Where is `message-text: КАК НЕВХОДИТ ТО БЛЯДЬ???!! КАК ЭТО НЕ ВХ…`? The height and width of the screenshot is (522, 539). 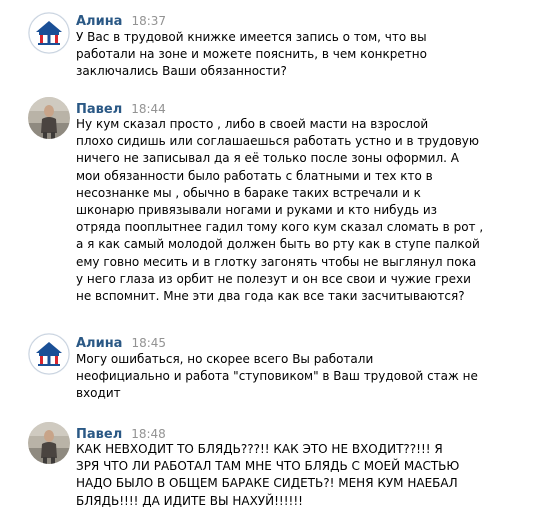
message-text: КАК НЕВХОДИТ ТО БЛЯДЬ???!! КАК ЭТО НЕ ВХ… is located at coordinates (268, 475).